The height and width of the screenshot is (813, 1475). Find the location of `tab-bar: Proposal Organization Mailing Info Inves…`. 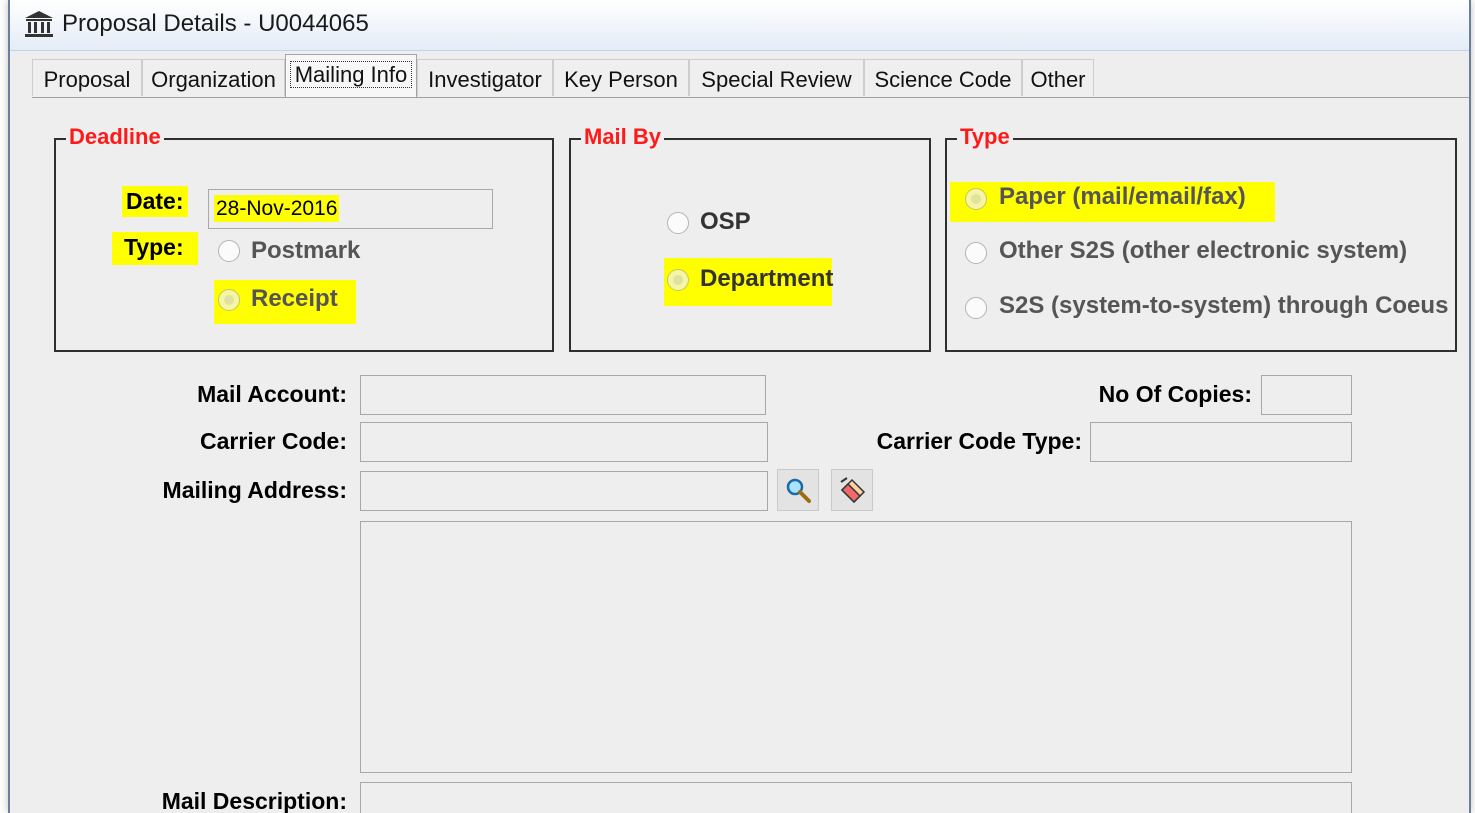

tab-bar: Proposal Organization Mailing Info Inves… is located at coordinates (750, 76).